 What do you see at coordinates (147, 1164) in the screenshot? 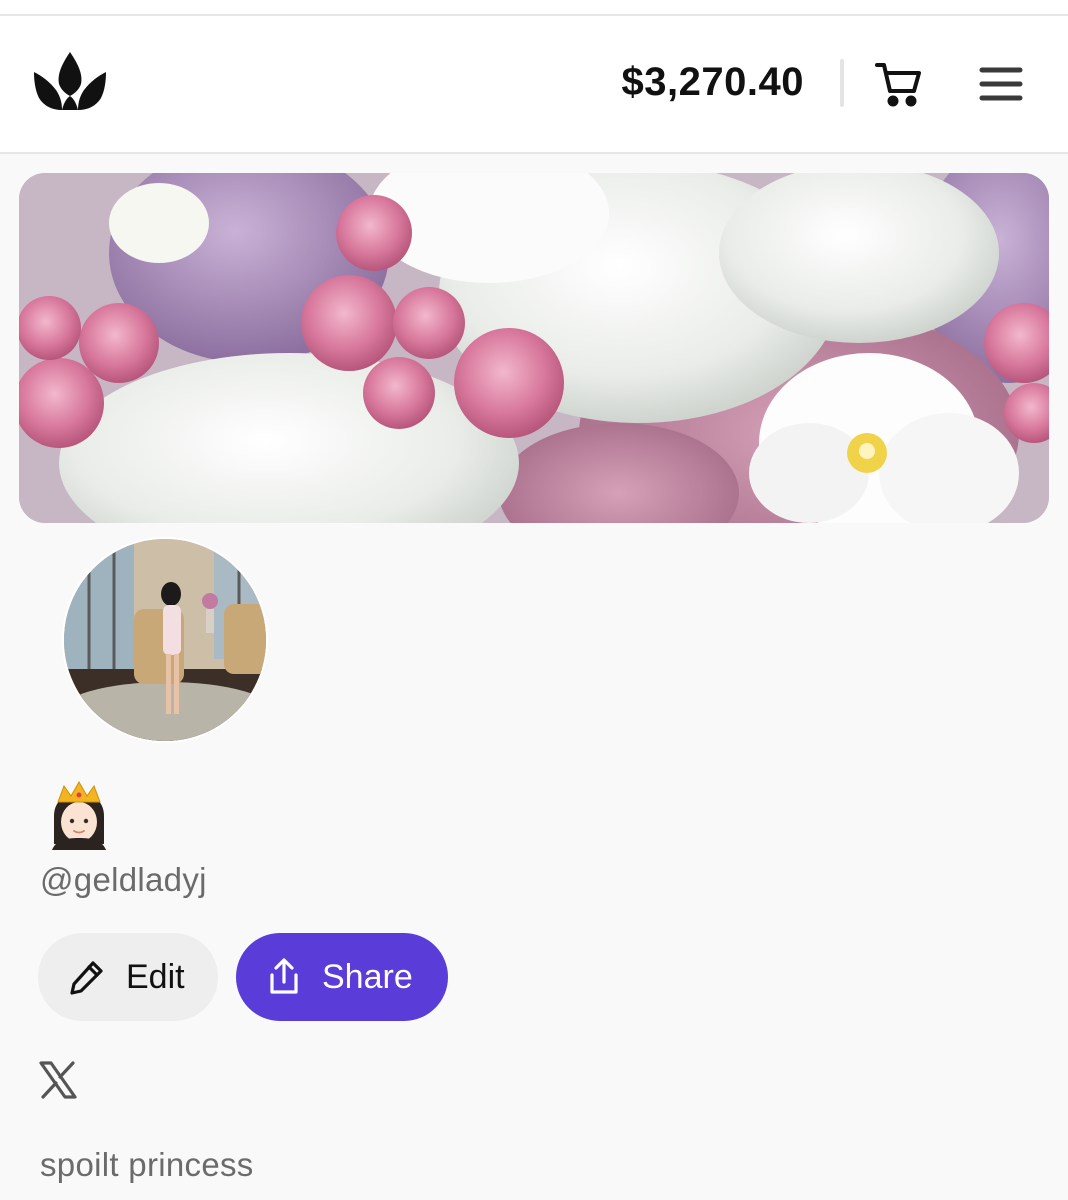
I see `profile-bio: spoilt princess` at bounding box center [147, 1164].